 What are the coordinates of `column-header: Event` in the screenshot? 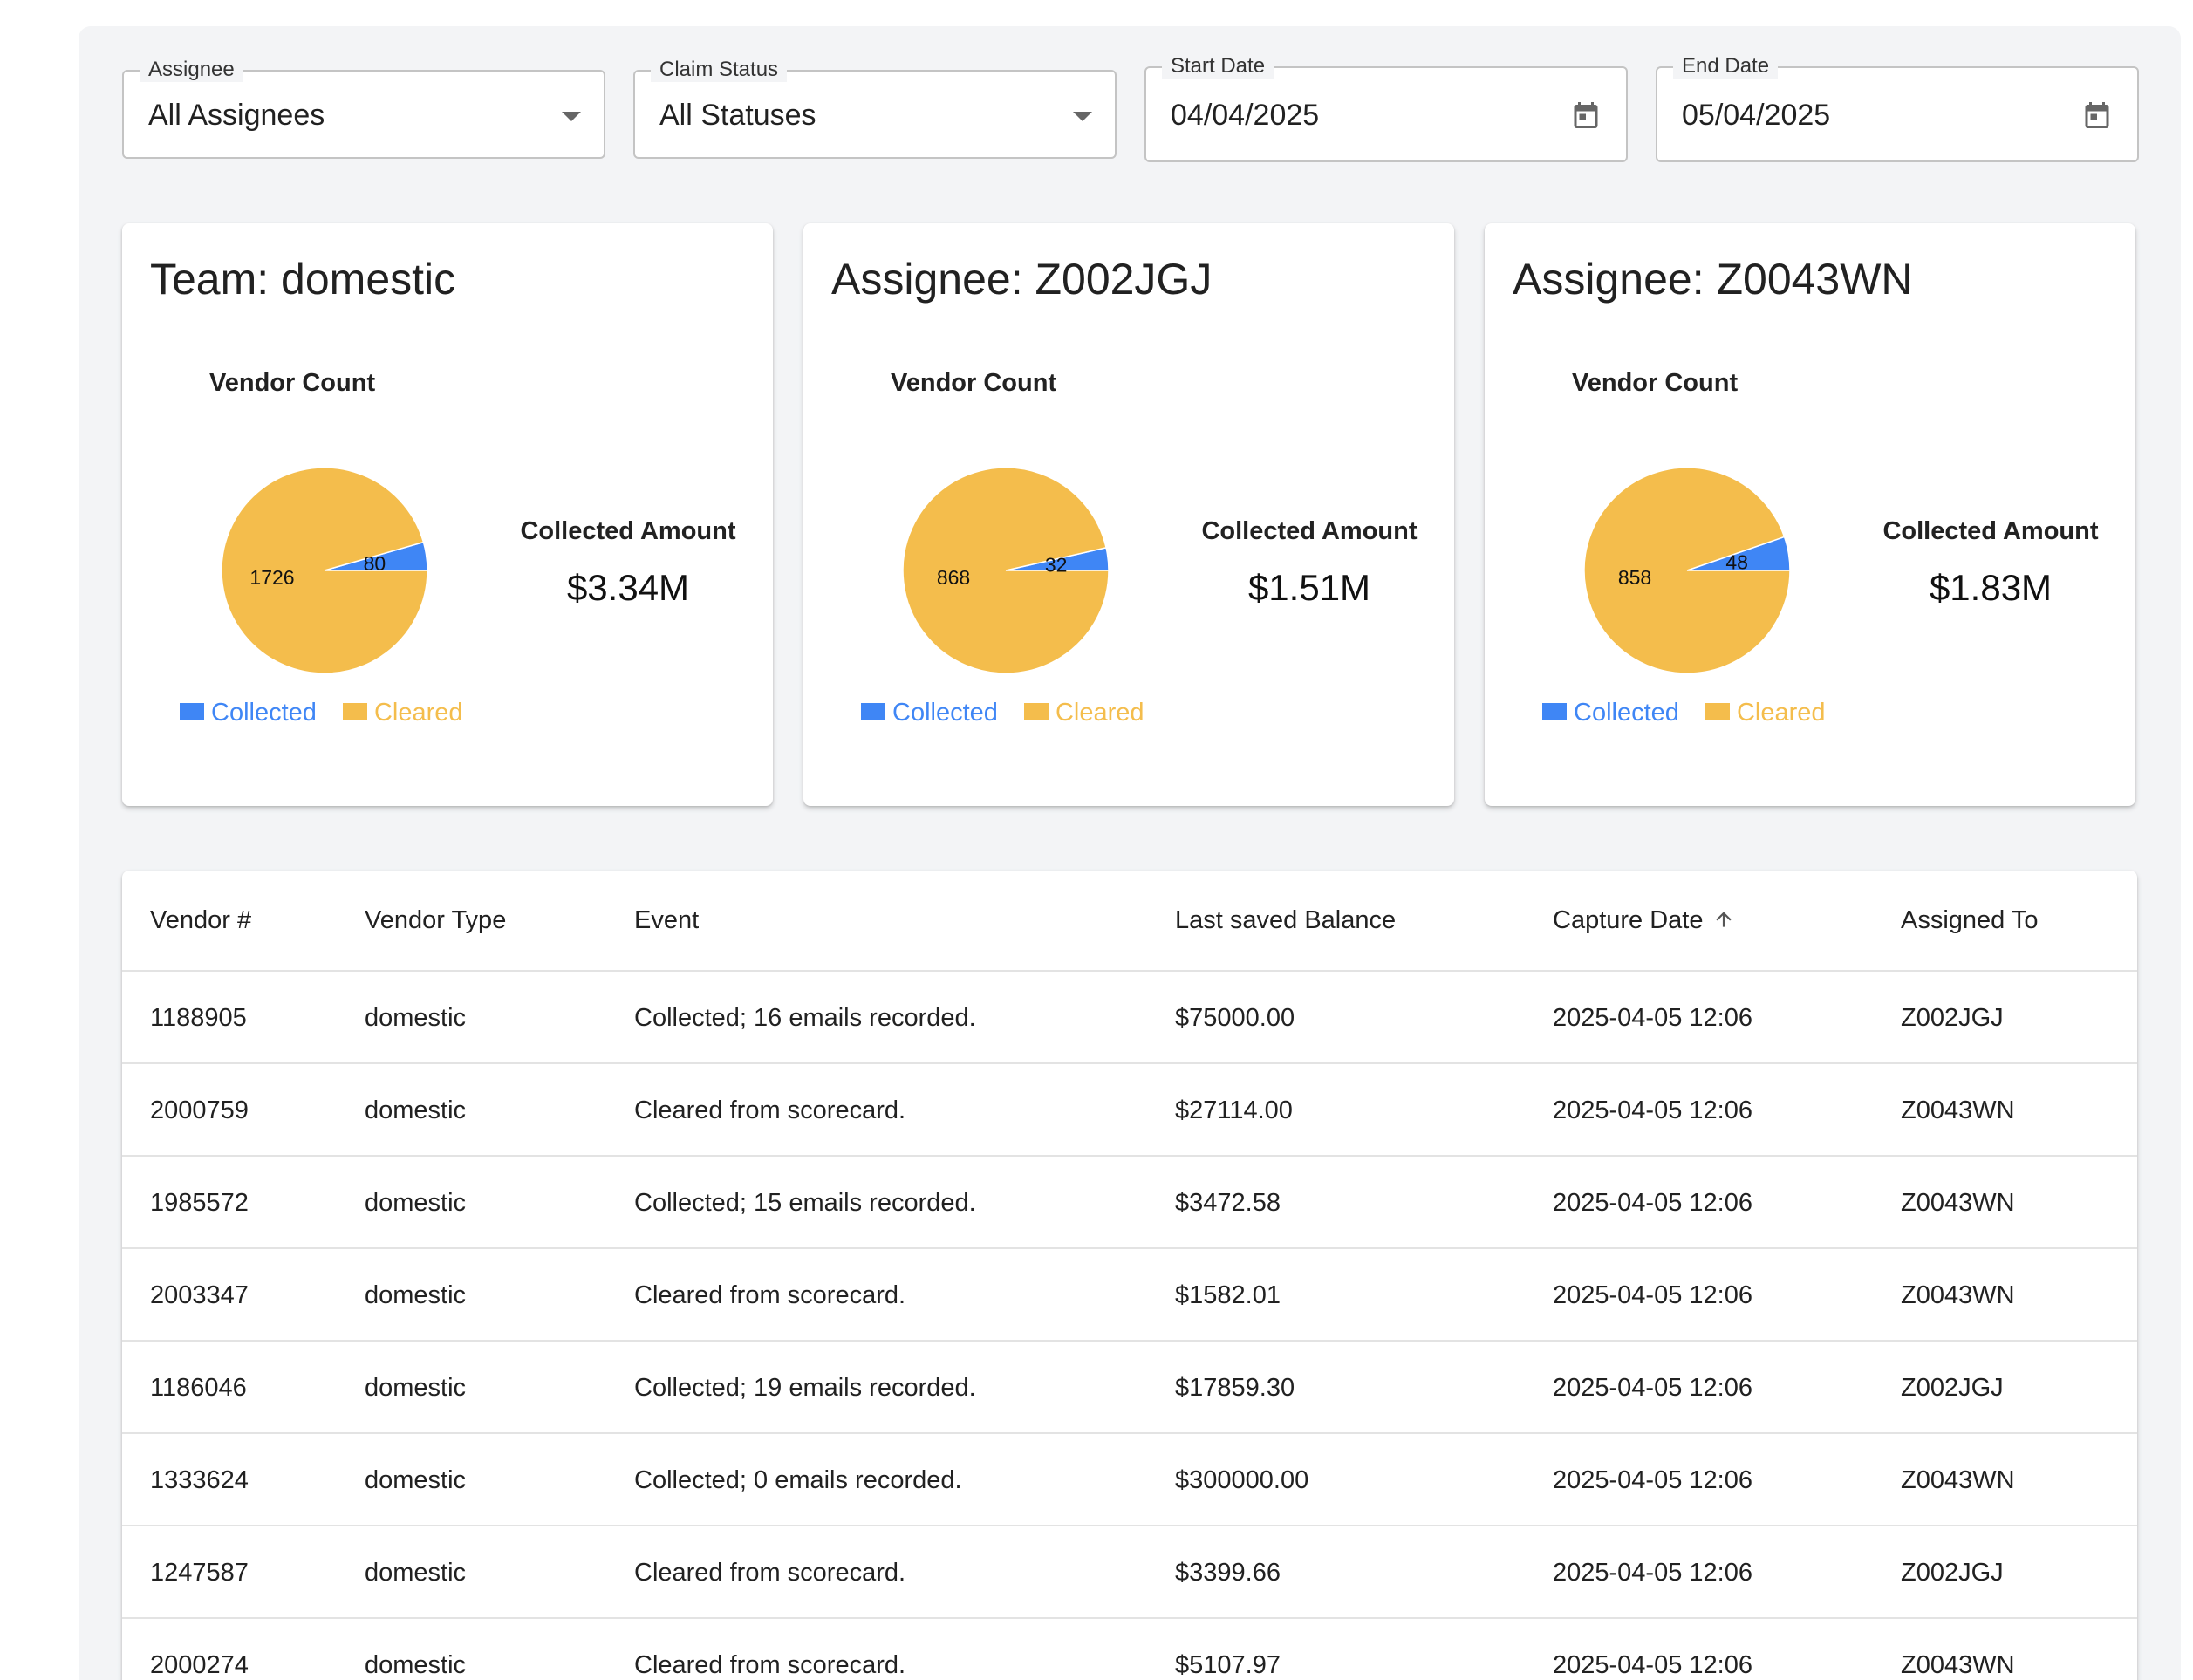 It's located at (666, 920).